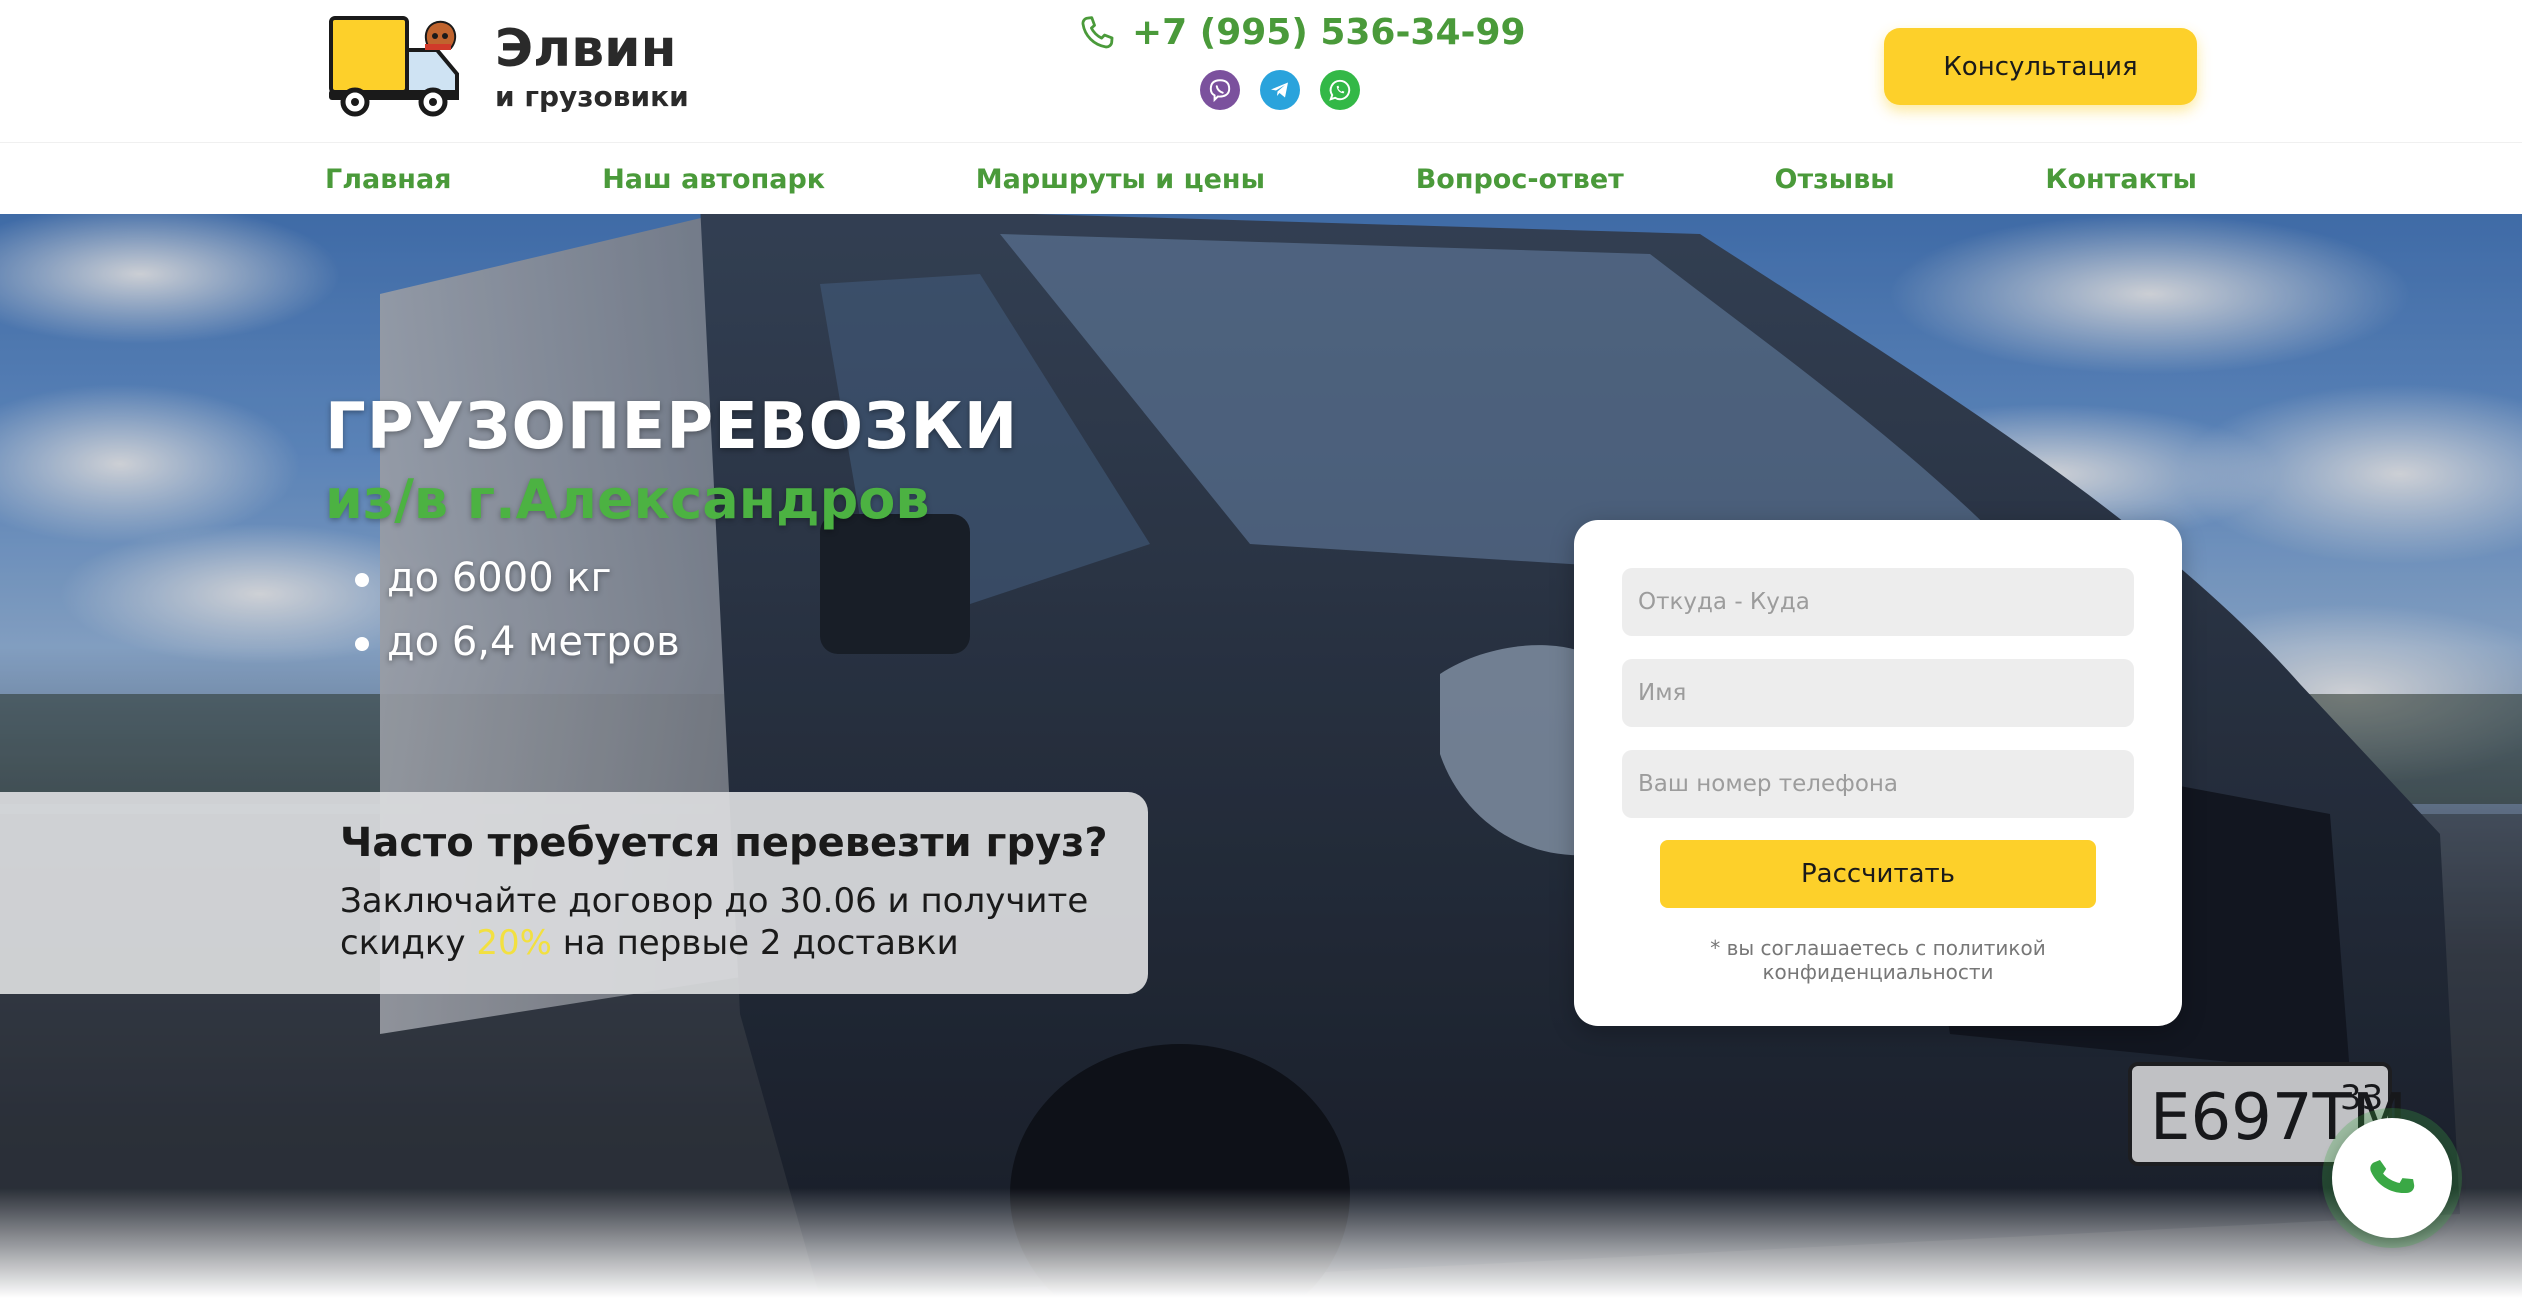  What do you see at coordinates (714, 901) in the screenshot?
I see `promo-line1: Заключайте договор до 30.06 и получите` at bounding box center [714, 901].